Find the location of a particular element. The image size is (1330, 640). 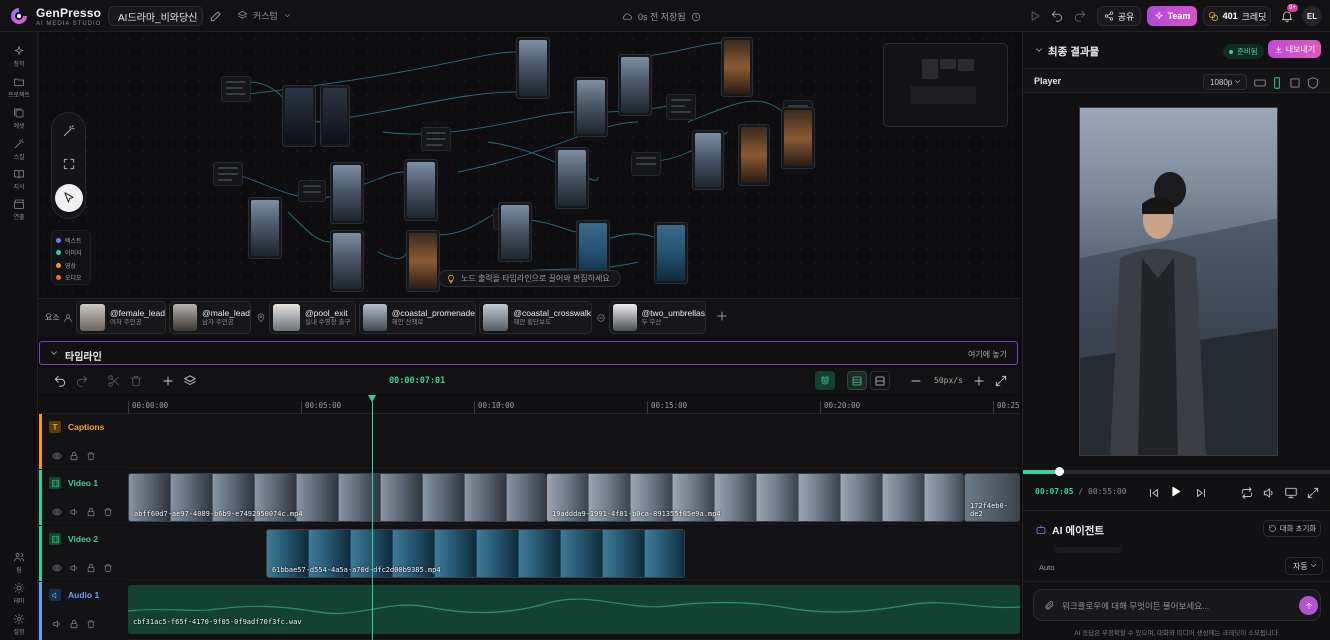

scrubber-handle is located at coordinates (1060, 471).